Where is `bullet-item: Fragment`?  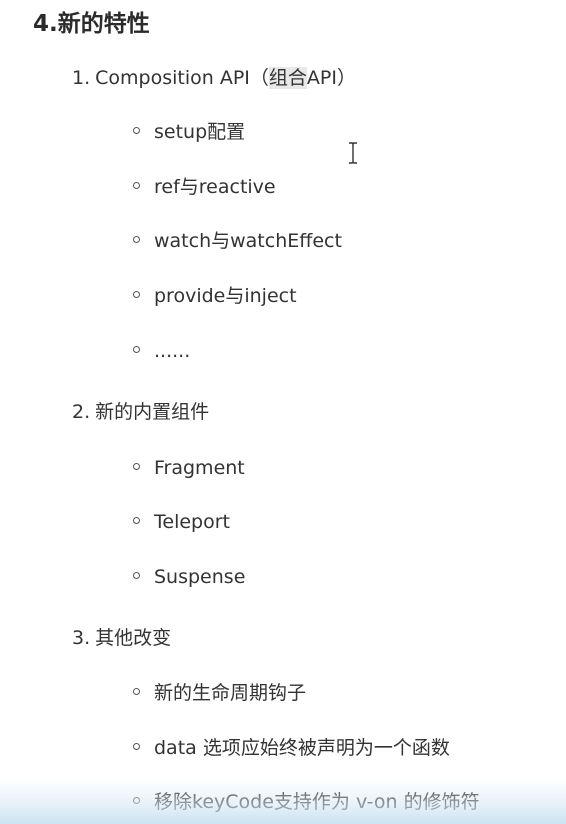
bullet-item: Fragment is located at coordinates (189, 468).